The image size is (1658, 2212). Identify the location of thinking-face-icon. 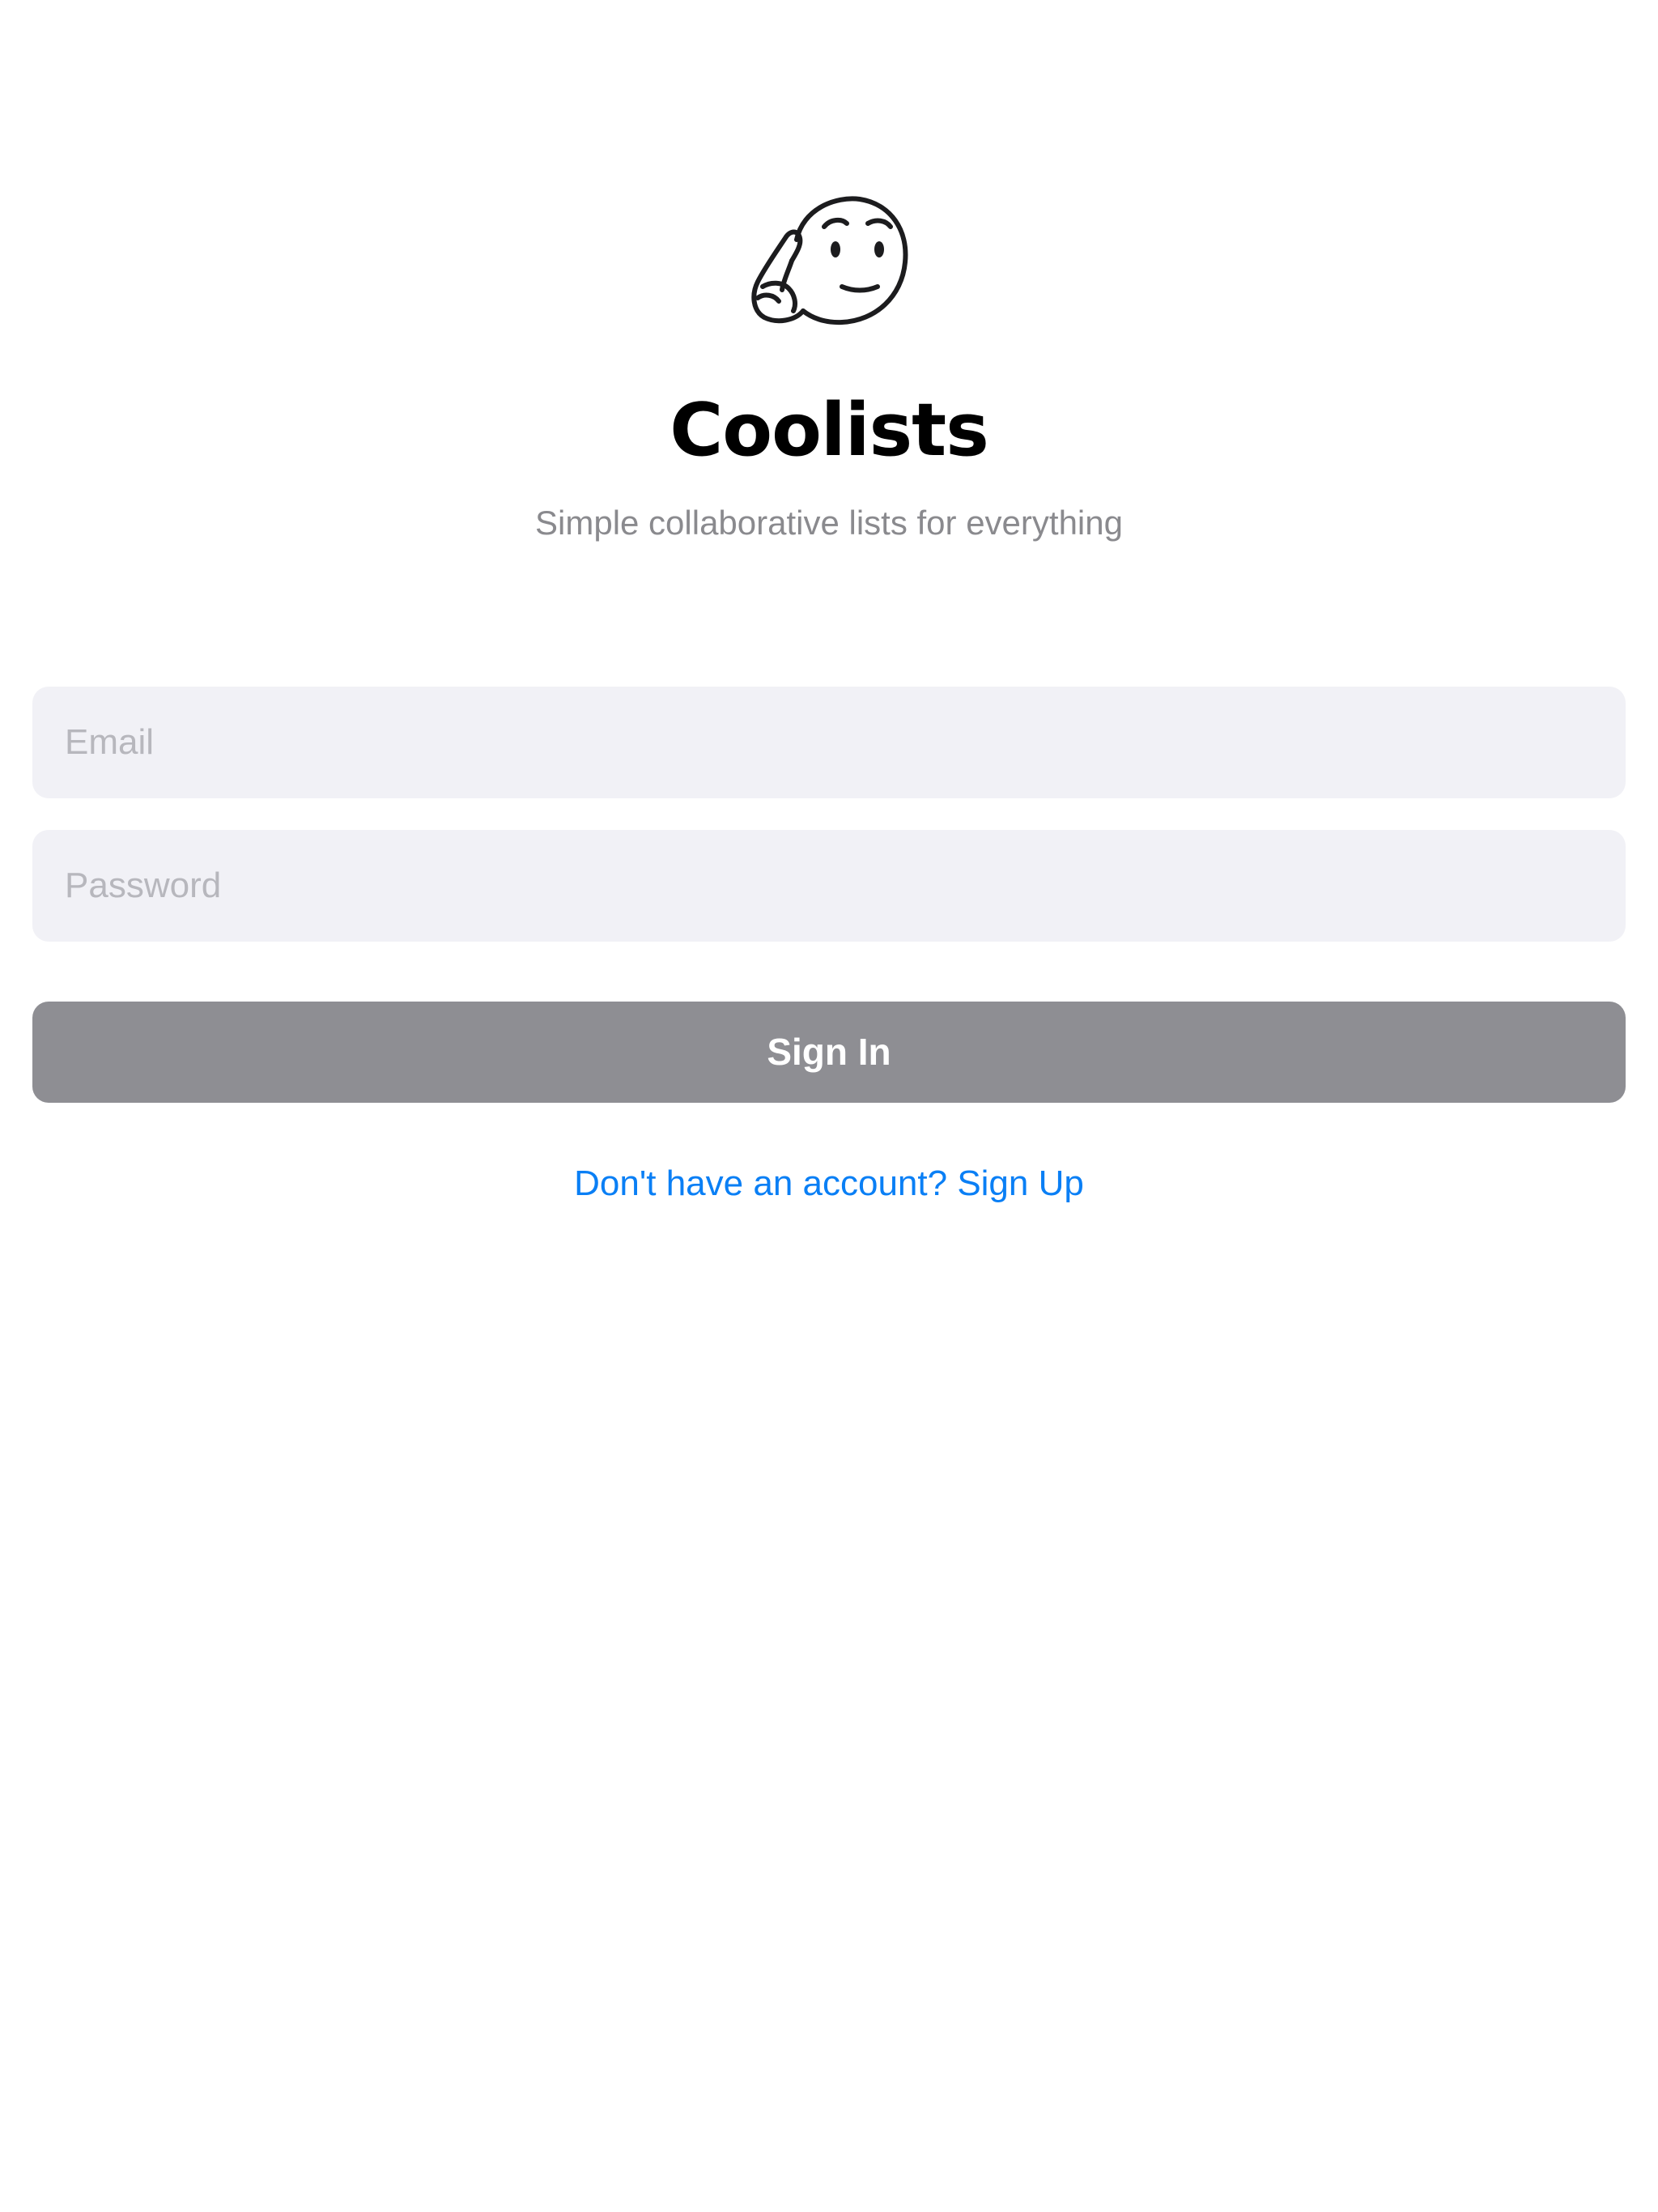
(829, 261).